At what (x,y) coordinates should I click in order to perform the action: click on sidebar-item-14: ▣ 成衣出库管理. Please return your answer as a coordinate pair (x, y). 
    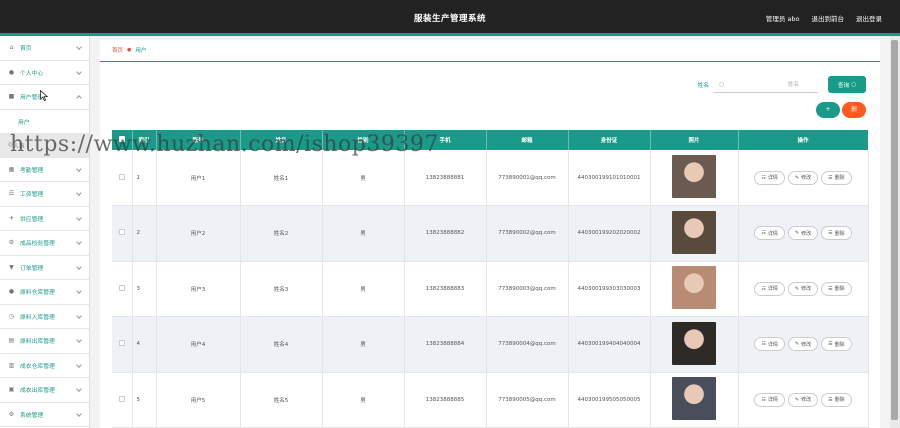
    Looking at the image, I should click on (44, 390).